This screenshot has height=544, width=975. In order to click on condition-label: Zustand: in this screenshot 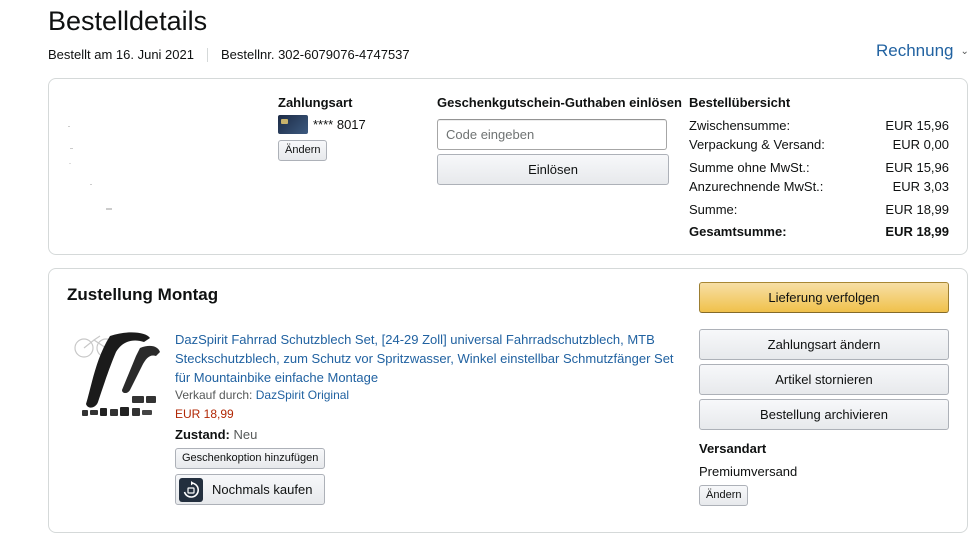, I will do `click(202, 434)`.